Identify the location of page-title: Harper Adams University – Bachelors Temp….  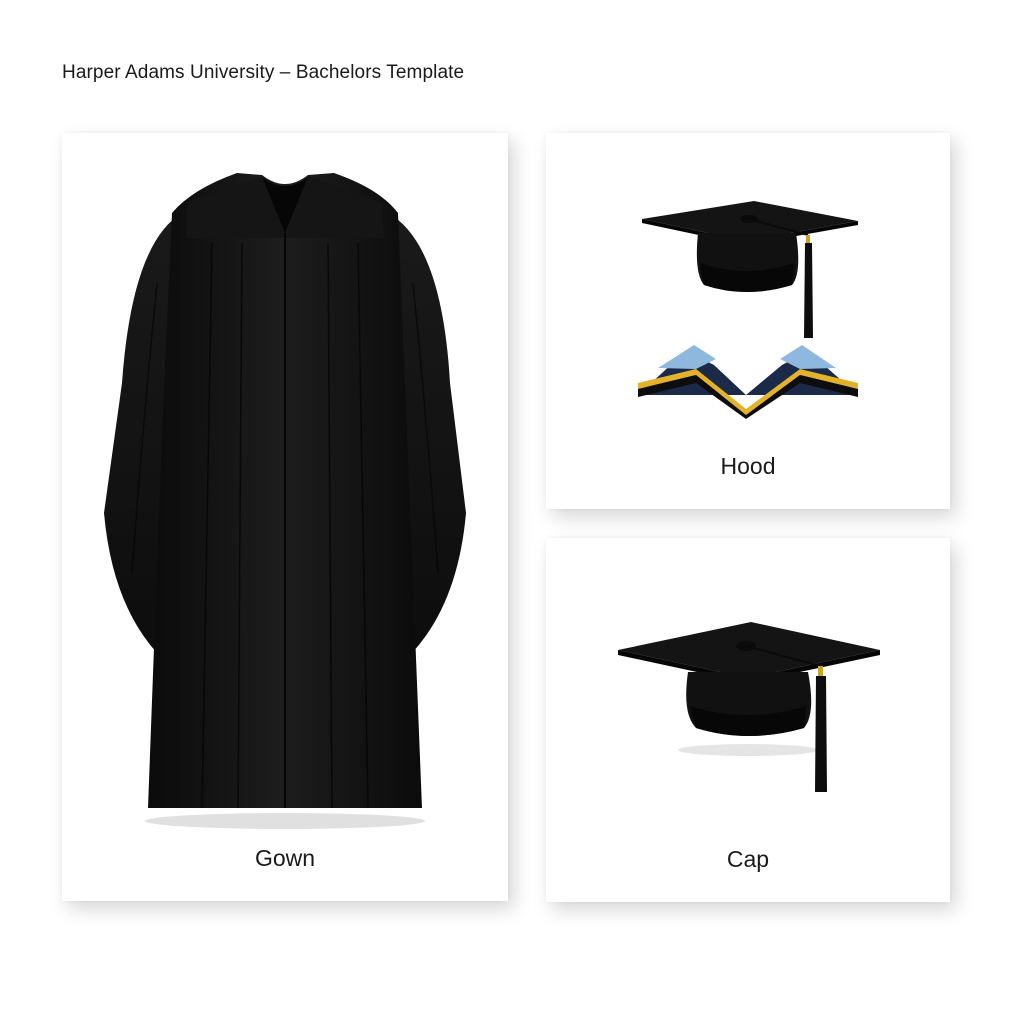
(263, 72).